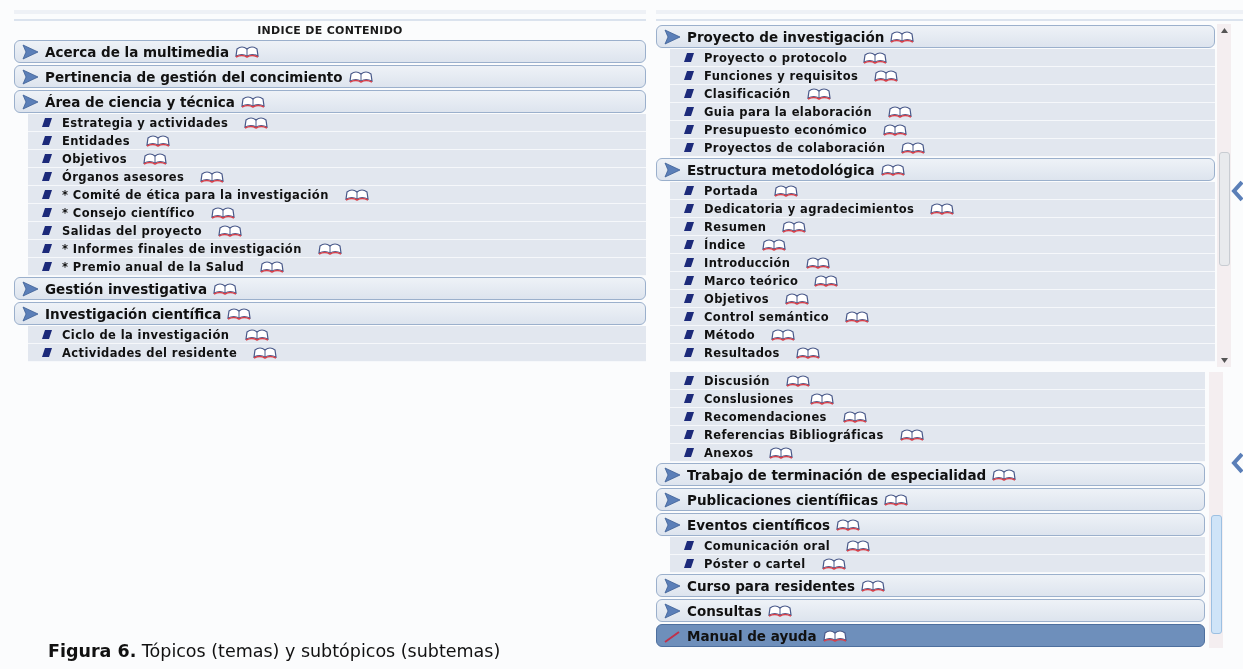 The image size is (1243, 669). Describe the element at coordinates (725, 244) in the screenshot. I see `subtopic-item: Índice` at that location.